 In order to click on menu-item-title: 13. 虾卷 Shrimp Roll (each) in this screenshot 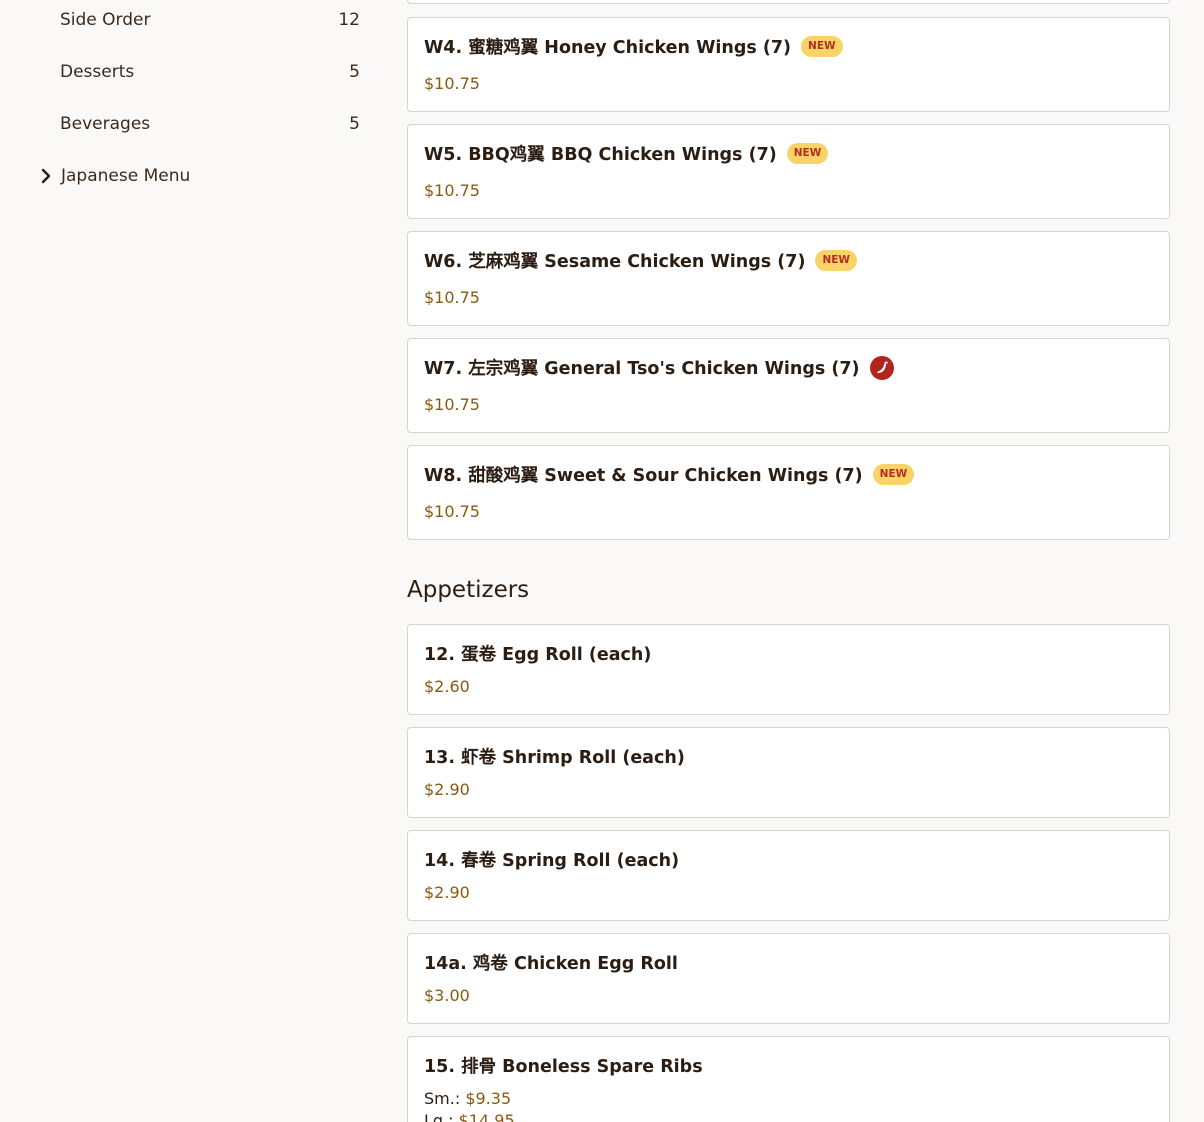, I will do `click(554, 758)`.